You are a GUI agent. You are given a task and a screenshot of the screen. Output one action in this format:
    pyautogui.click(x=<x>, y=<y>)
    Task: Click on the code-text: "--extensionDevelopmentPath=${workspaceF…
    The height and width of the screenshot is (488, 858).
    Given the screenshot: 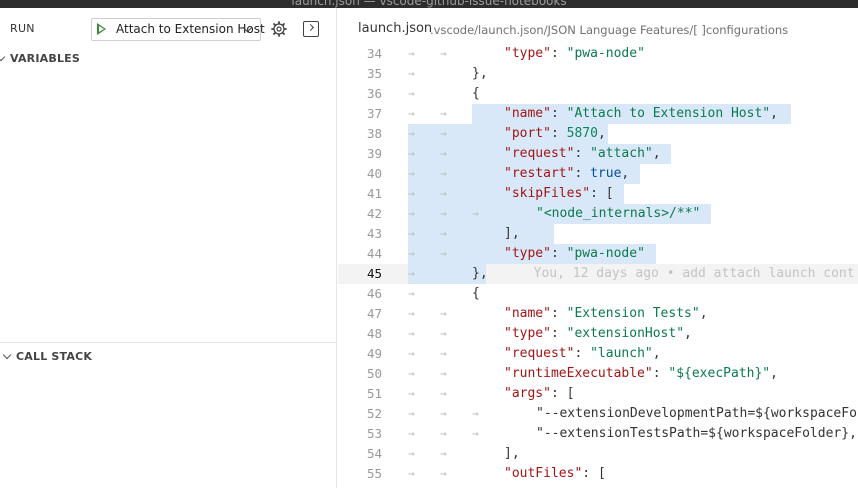 What is the action you would take?
    pyautogui.click(x=696, y=413)
    